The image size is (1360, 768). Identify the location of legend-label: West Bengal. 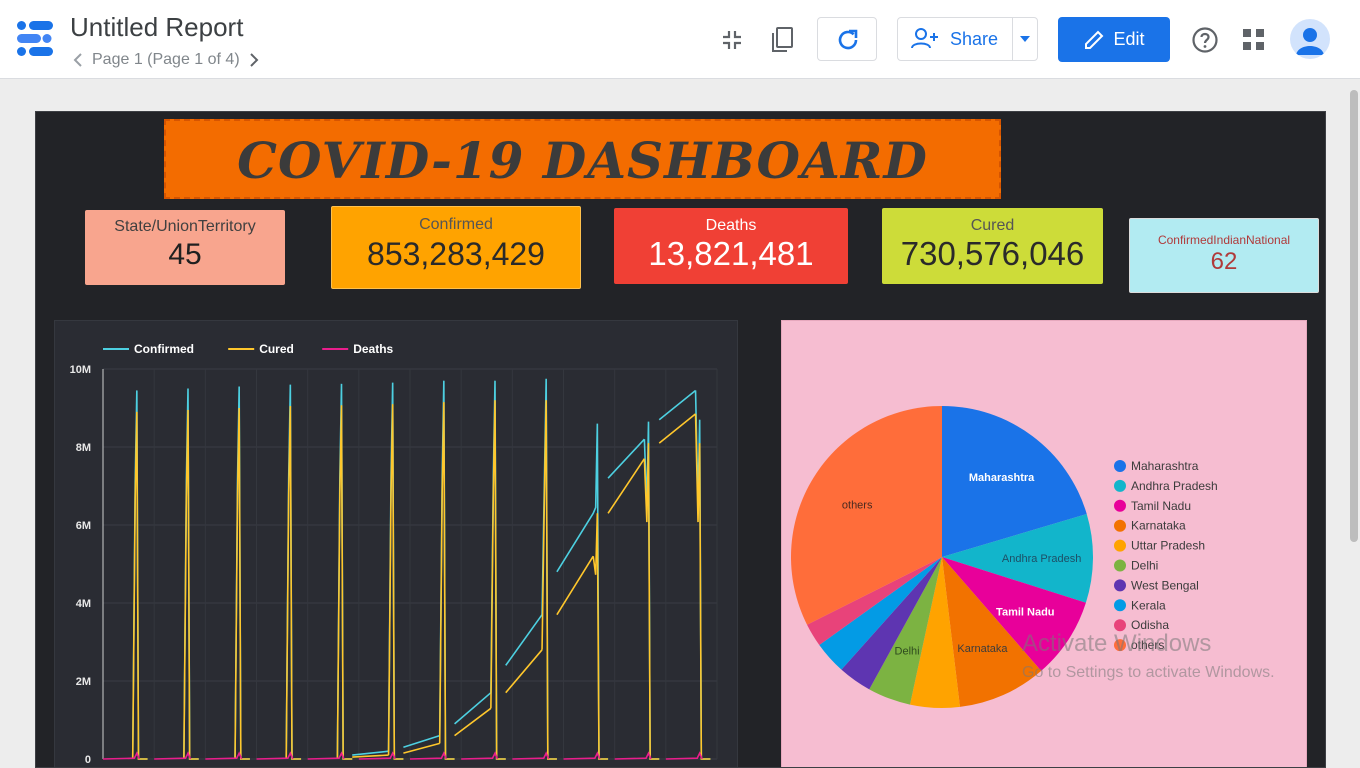
(1165, 585).